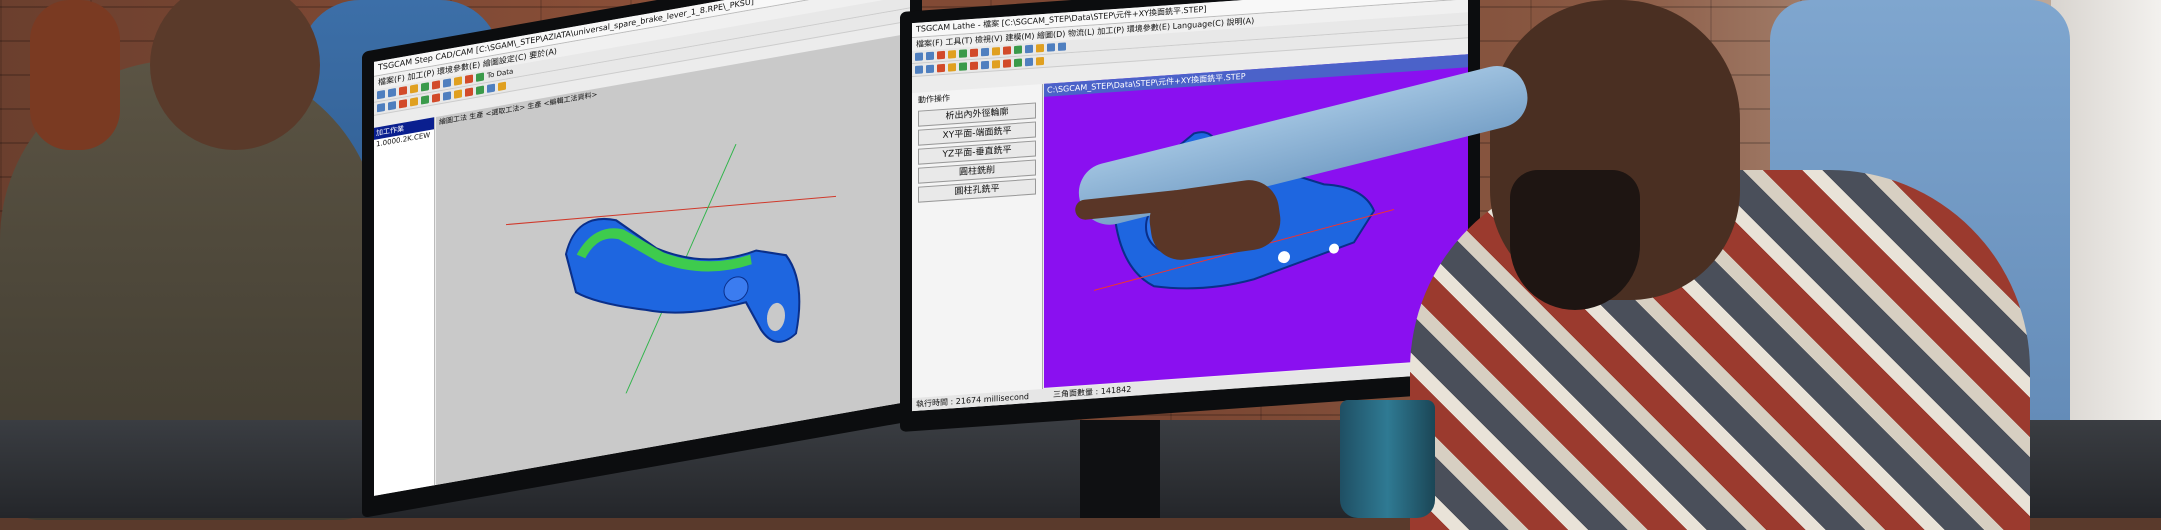 The height and width of the screenshot is (530, 2161). What do you see at coordinates (1120, 469) in the screenshot?
I see `monitor-stand` at bounding box center [1120, 469].